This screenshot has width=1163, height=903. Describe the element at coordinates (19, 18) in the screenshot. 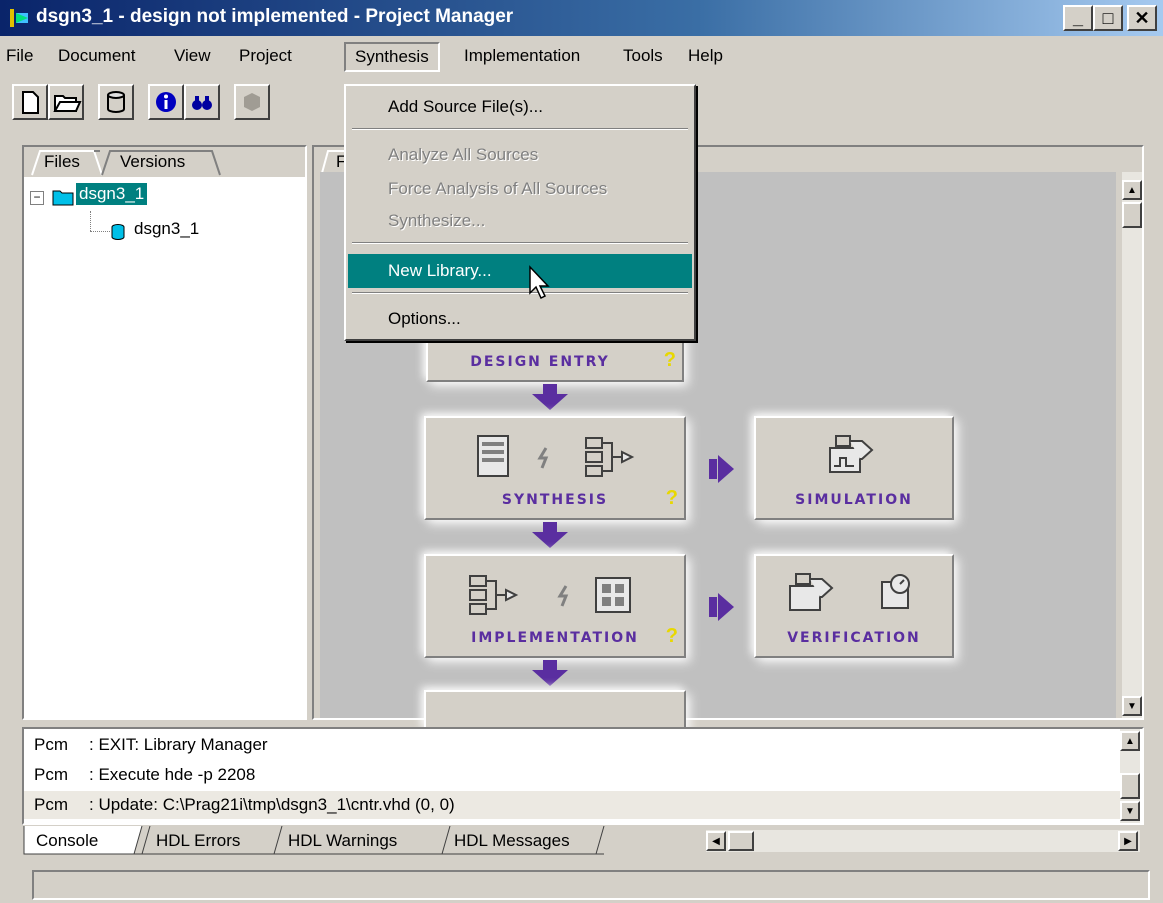

I see `app-icon` at that location.